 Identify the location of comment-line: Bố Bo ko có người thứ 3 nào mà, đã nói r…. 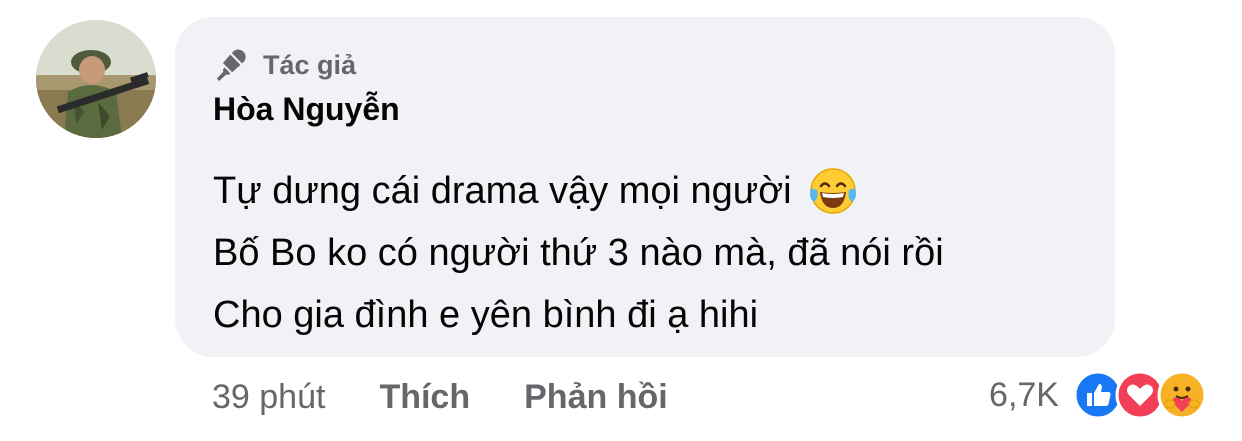
(664, 253).